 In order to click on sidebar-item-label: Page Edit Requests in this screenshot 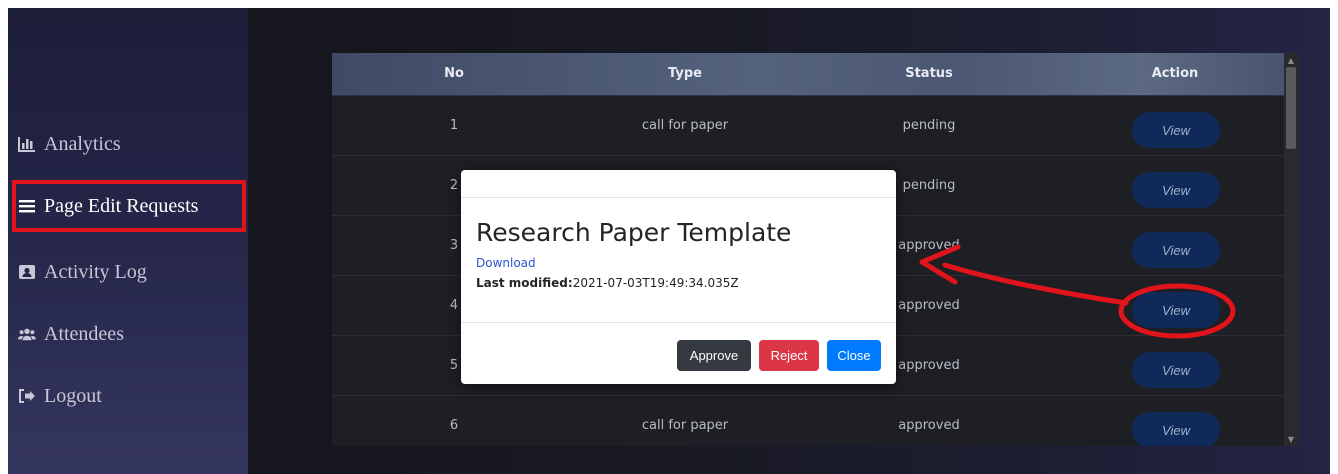, I will do `click(121, 205)`.